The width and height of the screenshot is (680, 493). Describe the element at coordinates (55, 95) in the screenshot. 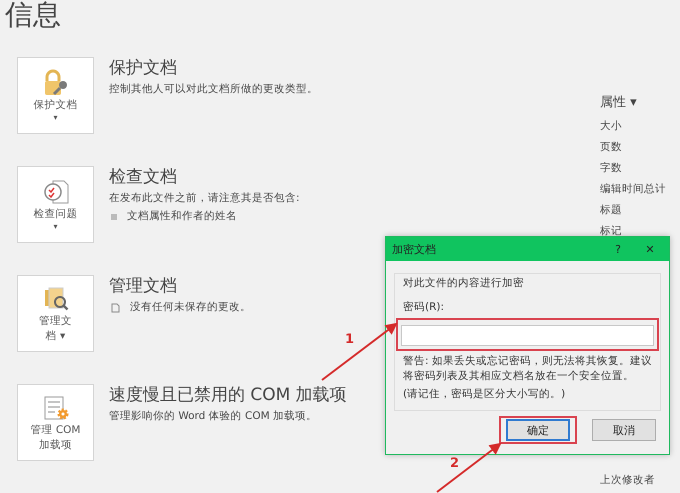

I see `section-button: 保护文档 ▾` at that location.